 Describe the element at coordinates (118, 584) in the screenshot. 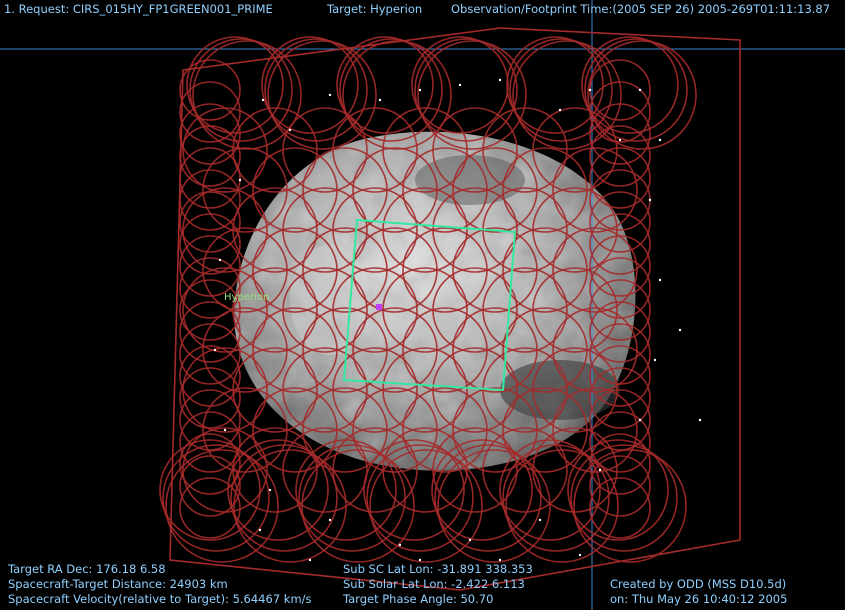

I see `spacecraft-distance: Spacecraft-Target Distance: 24903 km` at that location.